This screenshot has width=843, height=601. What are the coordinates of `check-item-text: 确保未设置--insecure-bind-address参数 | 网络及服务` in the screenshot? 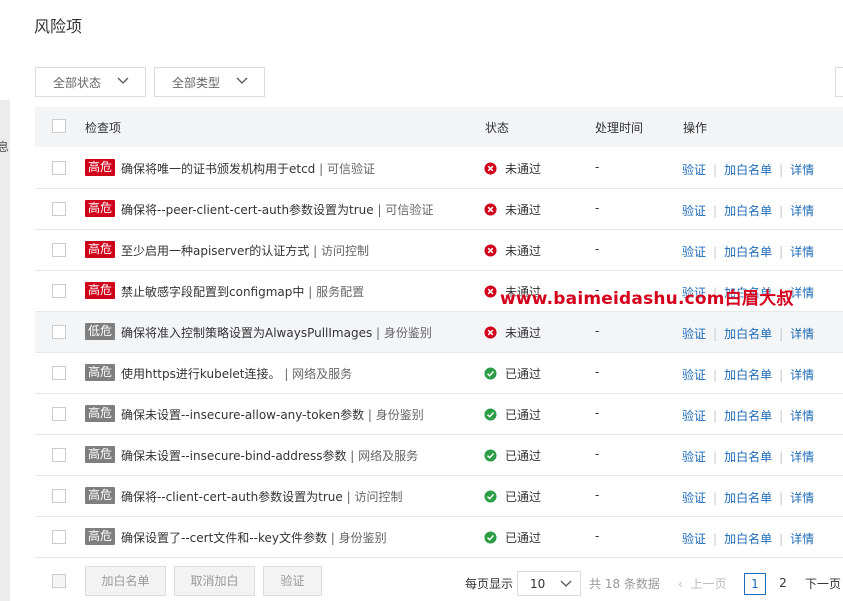 It's located at (270, 456).